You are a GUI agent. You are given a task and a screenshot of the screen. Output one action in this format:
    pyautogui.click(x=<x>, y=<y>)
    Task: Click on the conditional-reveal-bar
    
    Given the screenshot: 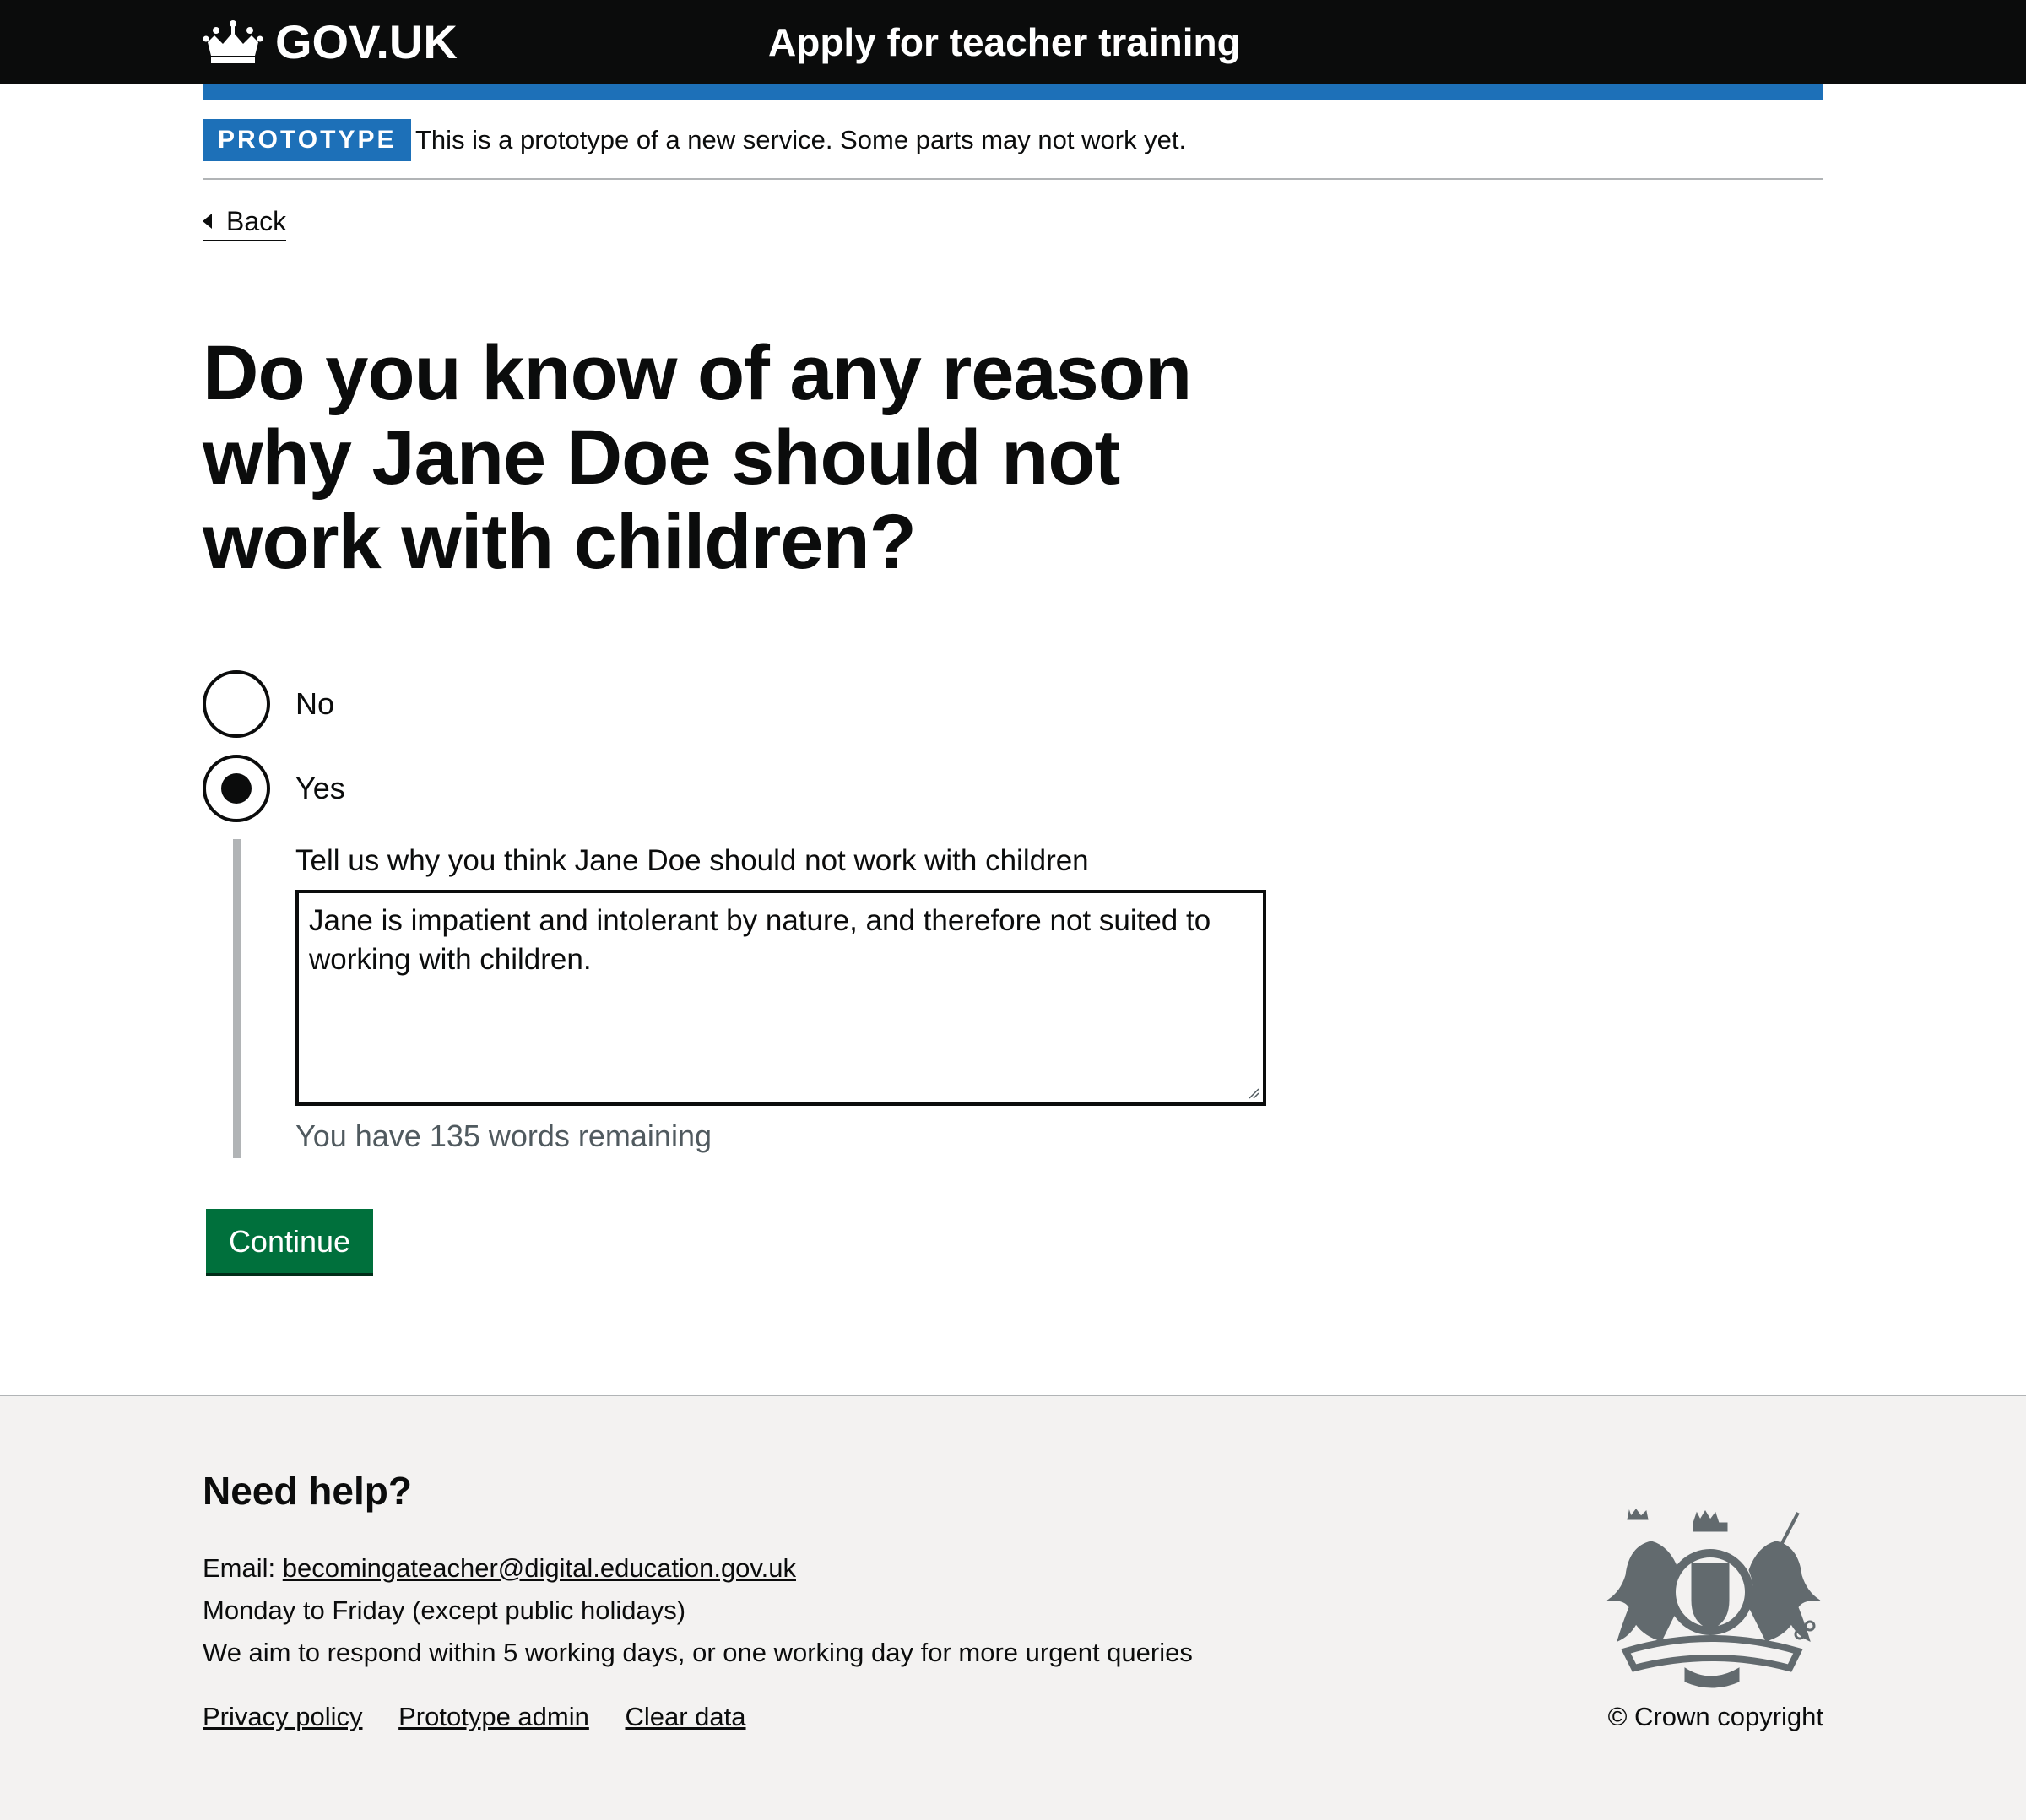 What is the action you would take?
    pyautogui.click(x=237, y=998)
    